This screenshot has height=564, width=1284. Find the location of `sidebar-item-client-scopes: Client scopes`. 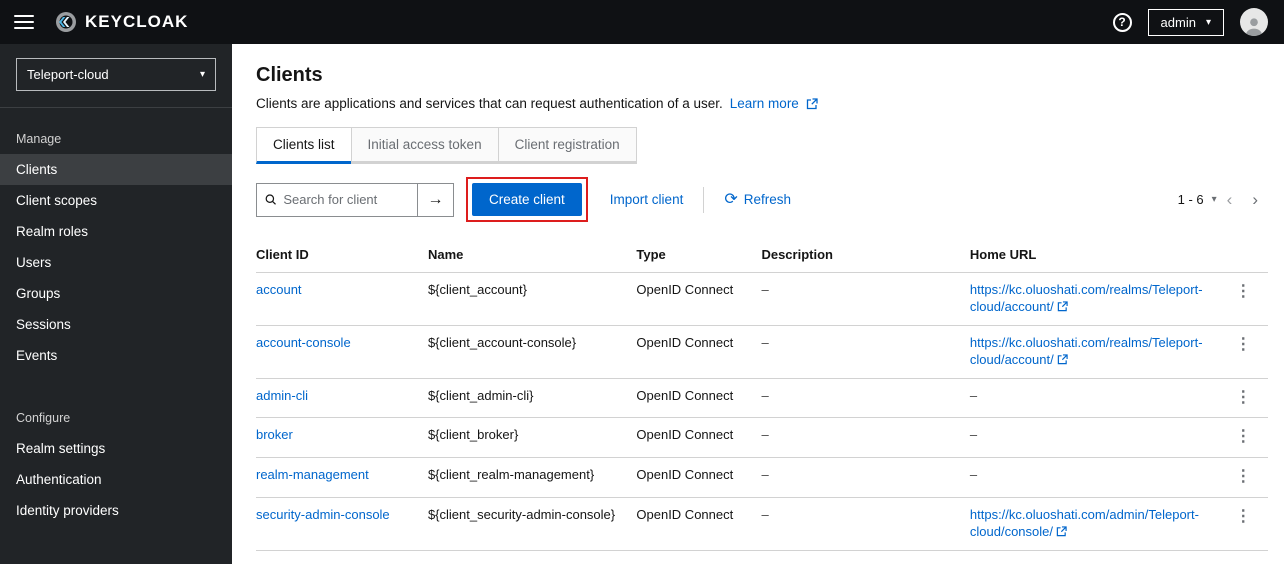

sidebar-item-client-scopes: Client scopes is located at coordinates (116, 200).